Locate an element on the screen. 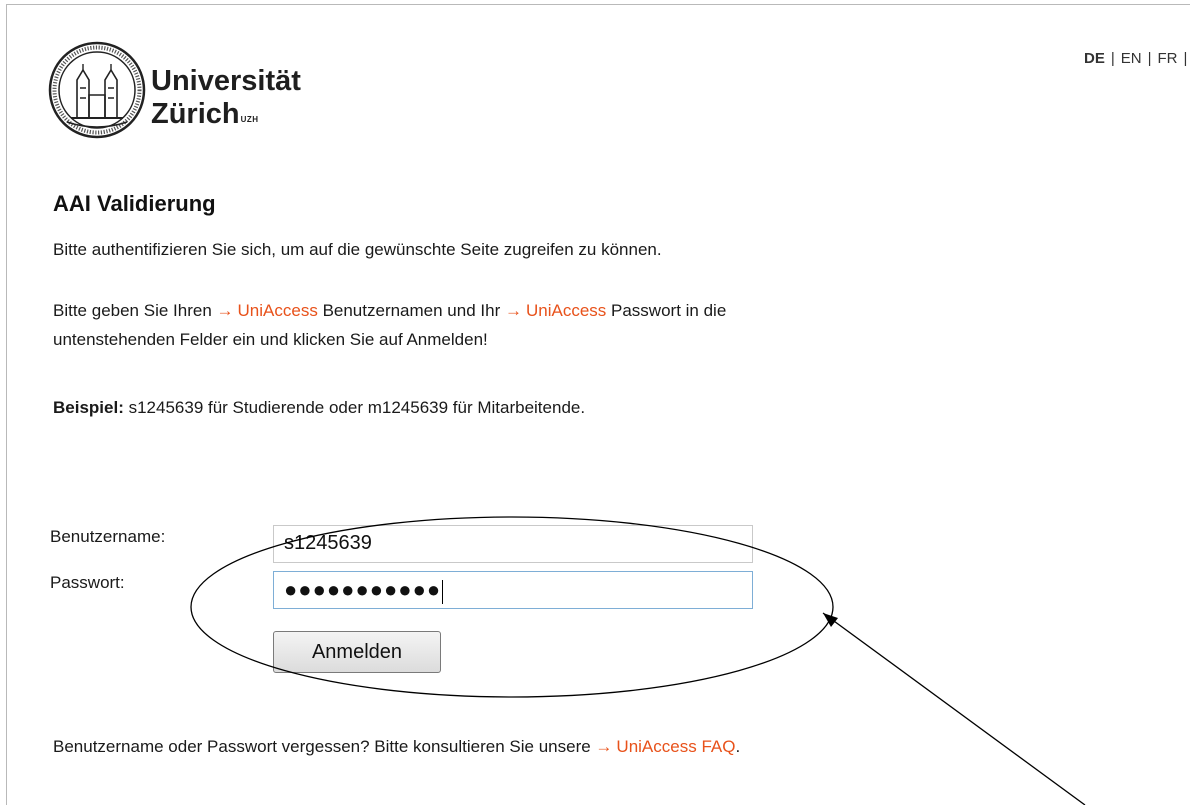 The height and width of the screenshot is (805, 1190). language-switcher: DE|EN|FR|IT is located at coordinates (1137, 58).